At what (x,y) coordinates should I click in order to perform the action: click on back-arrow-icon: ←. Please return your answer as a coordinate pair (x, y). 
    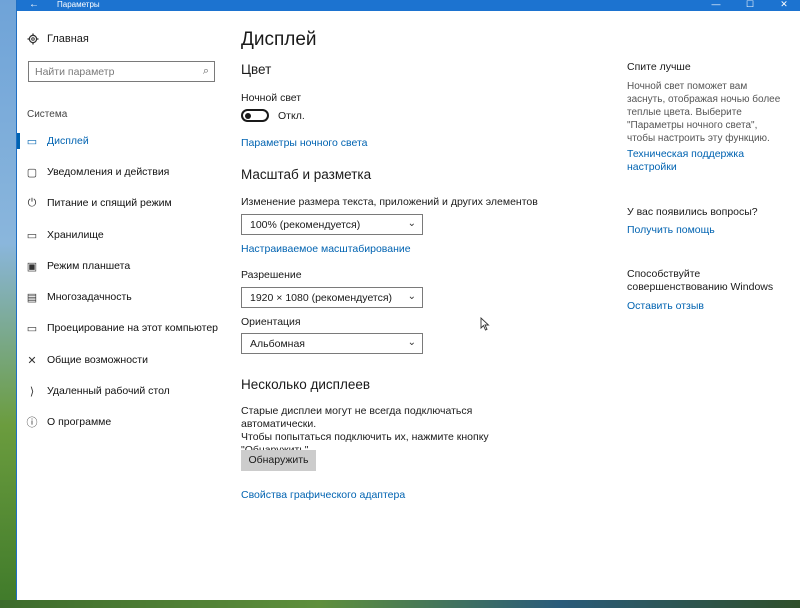
    Looking at the image, I should click on (34, 5).